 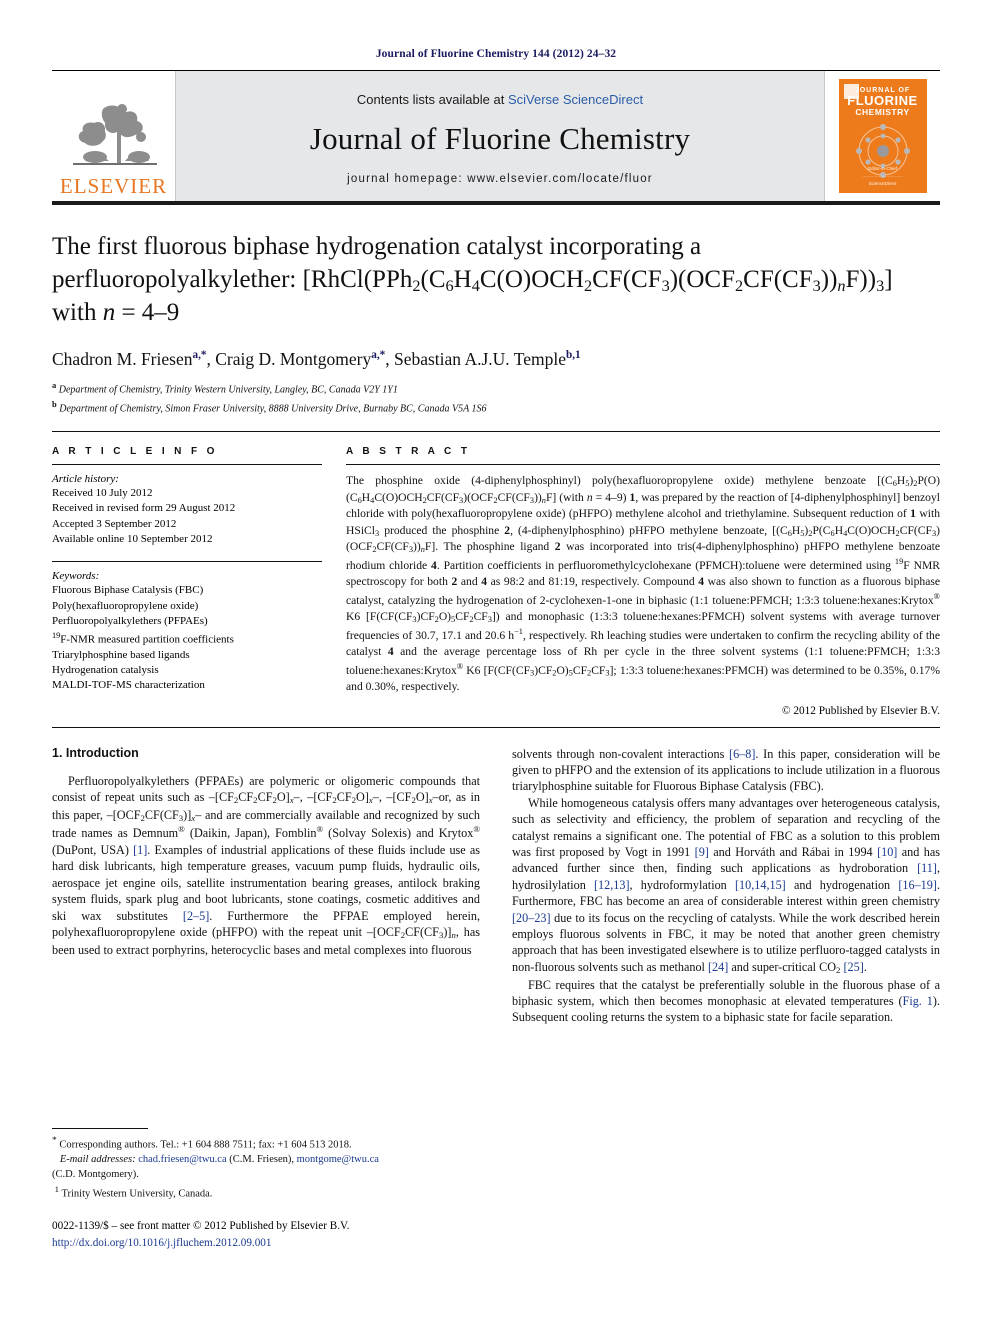 I want to click on author-2: Craig D. Montgomery, so click(x=293, y=359).